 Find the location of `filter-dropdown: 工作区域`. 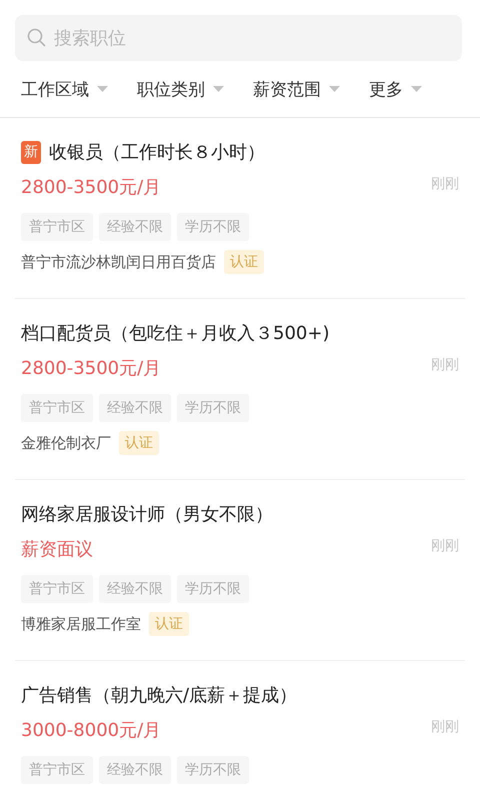

filter-dropdown: 工作区域 is located at coordinates (64, 89).